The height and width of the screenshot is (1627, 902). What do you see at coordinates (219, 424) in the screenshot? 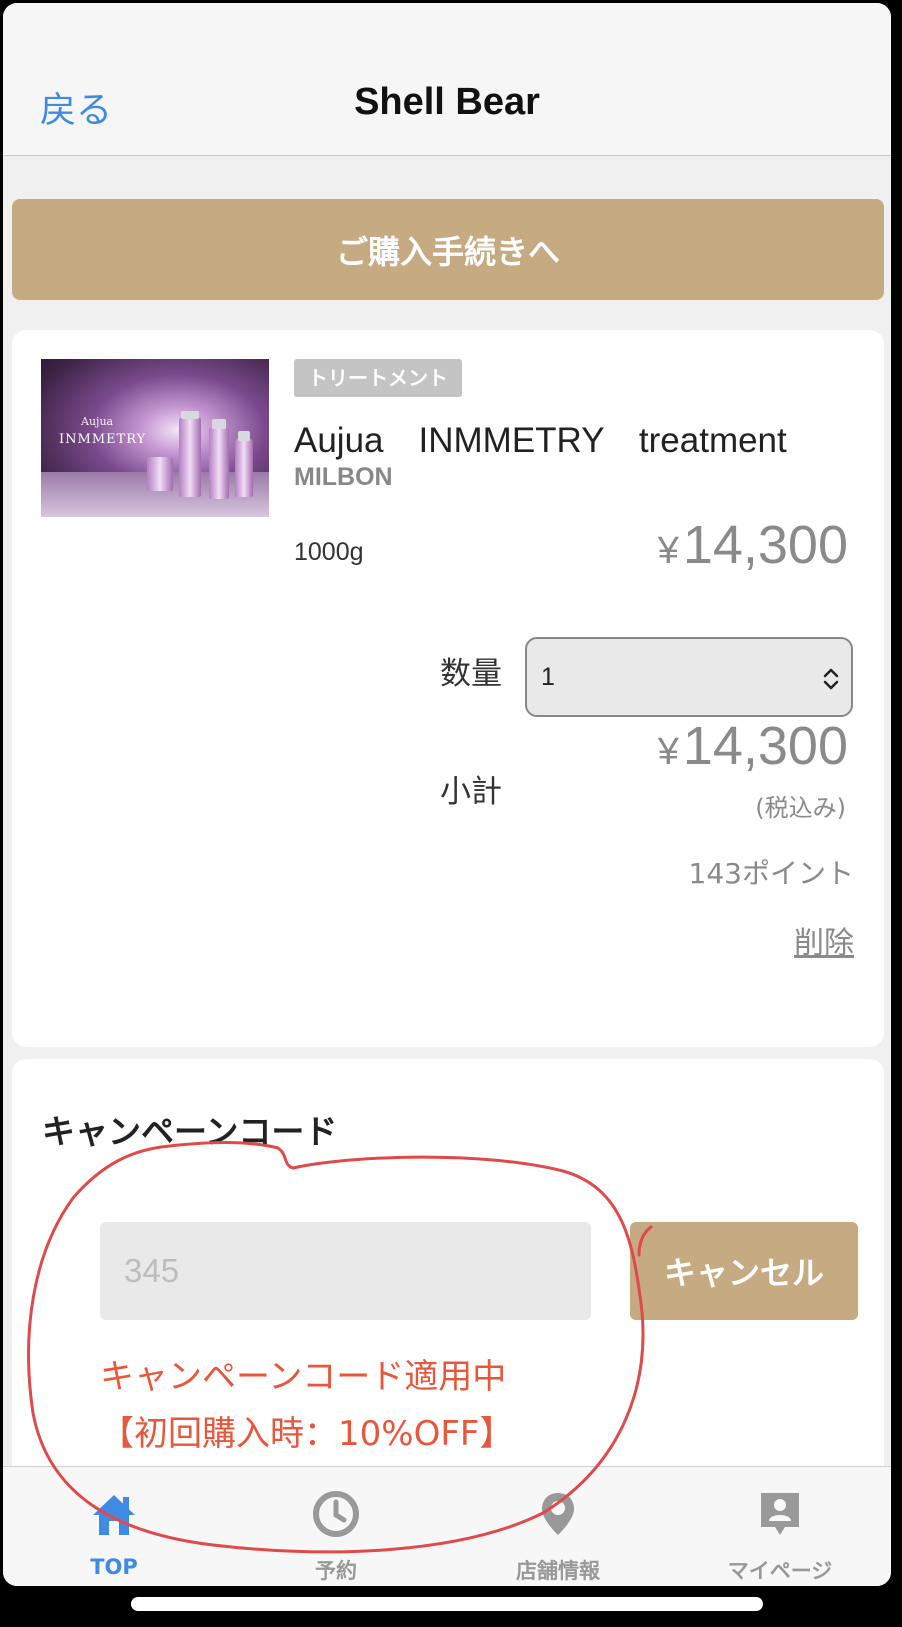
I see `product-bottle-large-cap` at bounding box center [219, 424].